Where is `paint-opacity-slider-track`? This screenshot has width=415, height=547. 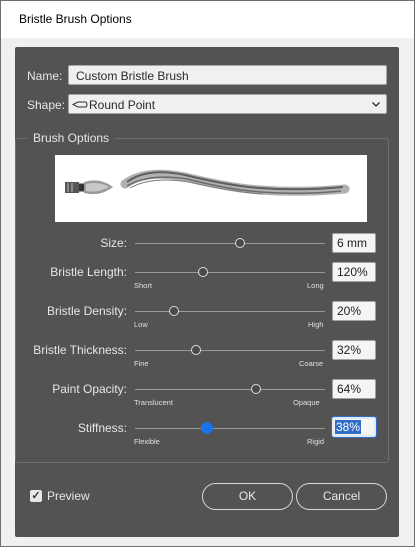 paint-opacity-slider-track is located at coordinates (230, 389).